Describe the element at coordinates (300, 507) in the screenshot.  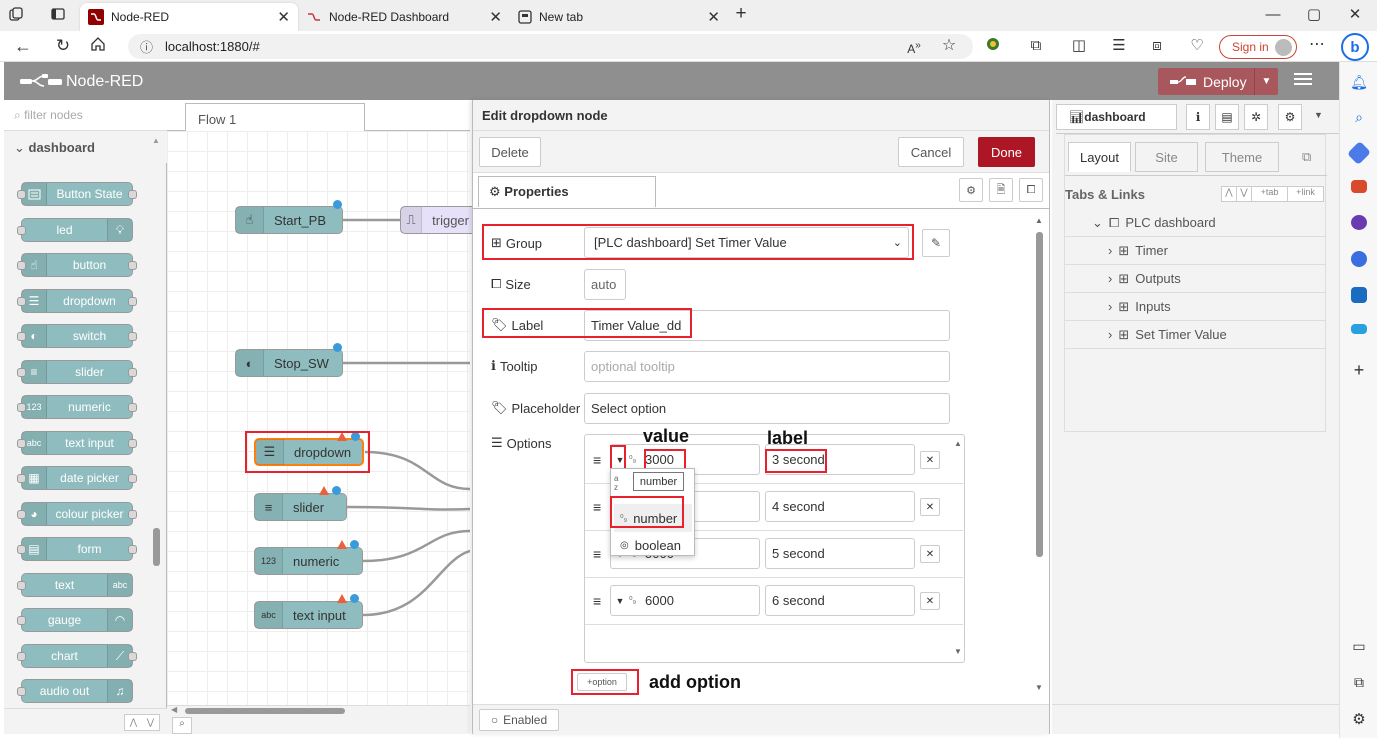
I see `flow-node-slider: ≡ slider` at that location.